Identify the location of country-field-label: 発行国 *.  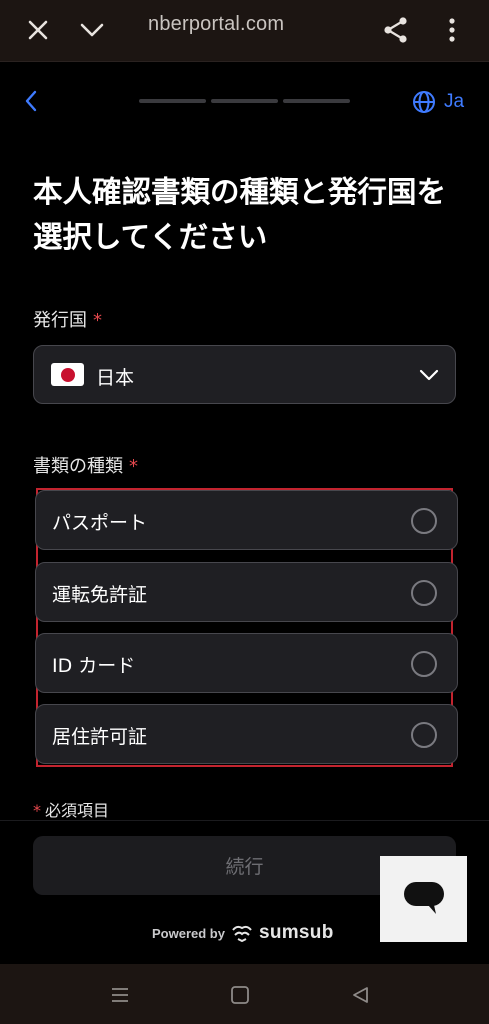
(67, 319).